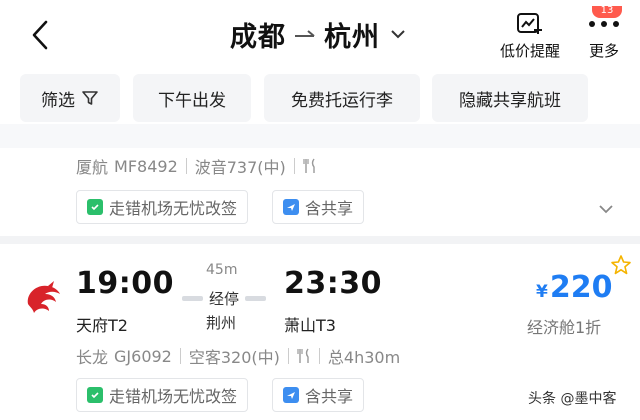  What do you see at coordinates (221, 323) in the screenshot?
I see `stop-city: 荆州` at bounding box center [221, 323].